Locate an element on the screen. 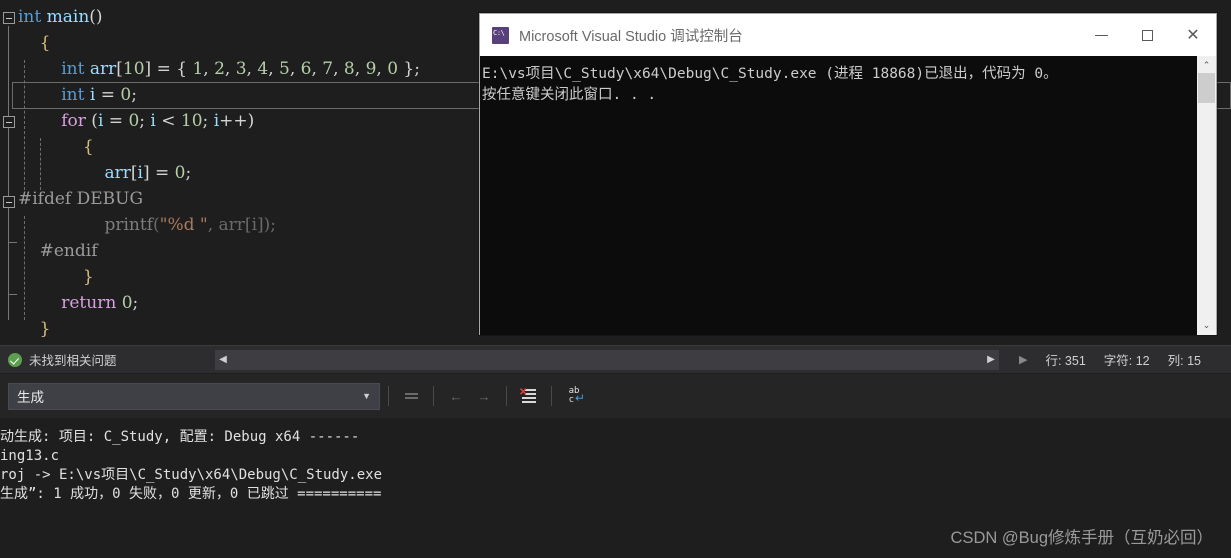 The width and height of the screenshot is (1231, 558). window-controls: ✕ is located at coordinates (1147, 35).